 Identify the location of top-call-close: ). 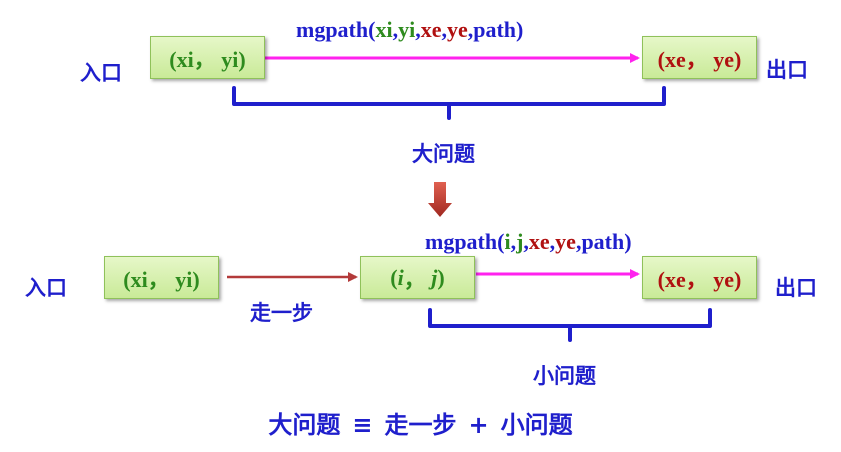
(520, 29).